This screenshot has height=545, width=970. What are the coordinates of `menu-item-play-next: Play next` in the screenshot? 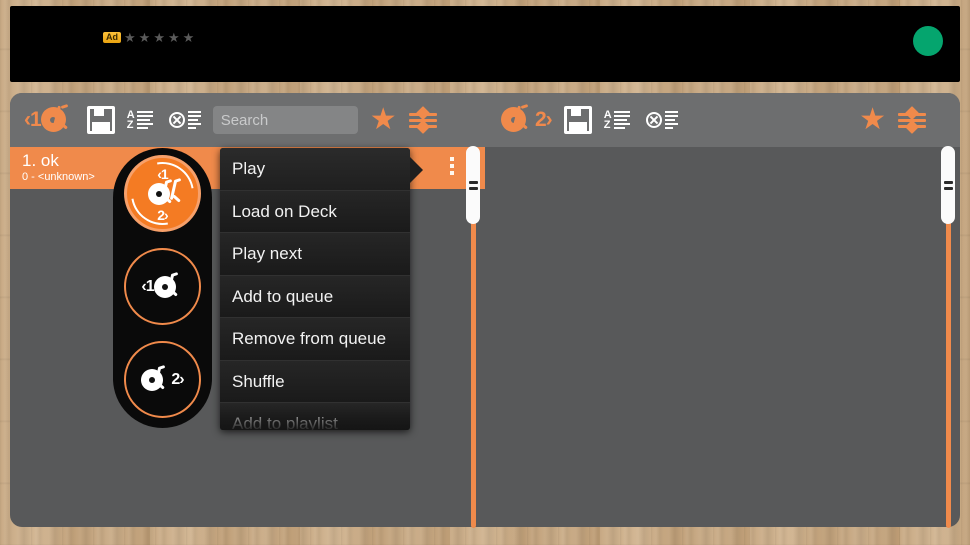 It's located at (315, 254).